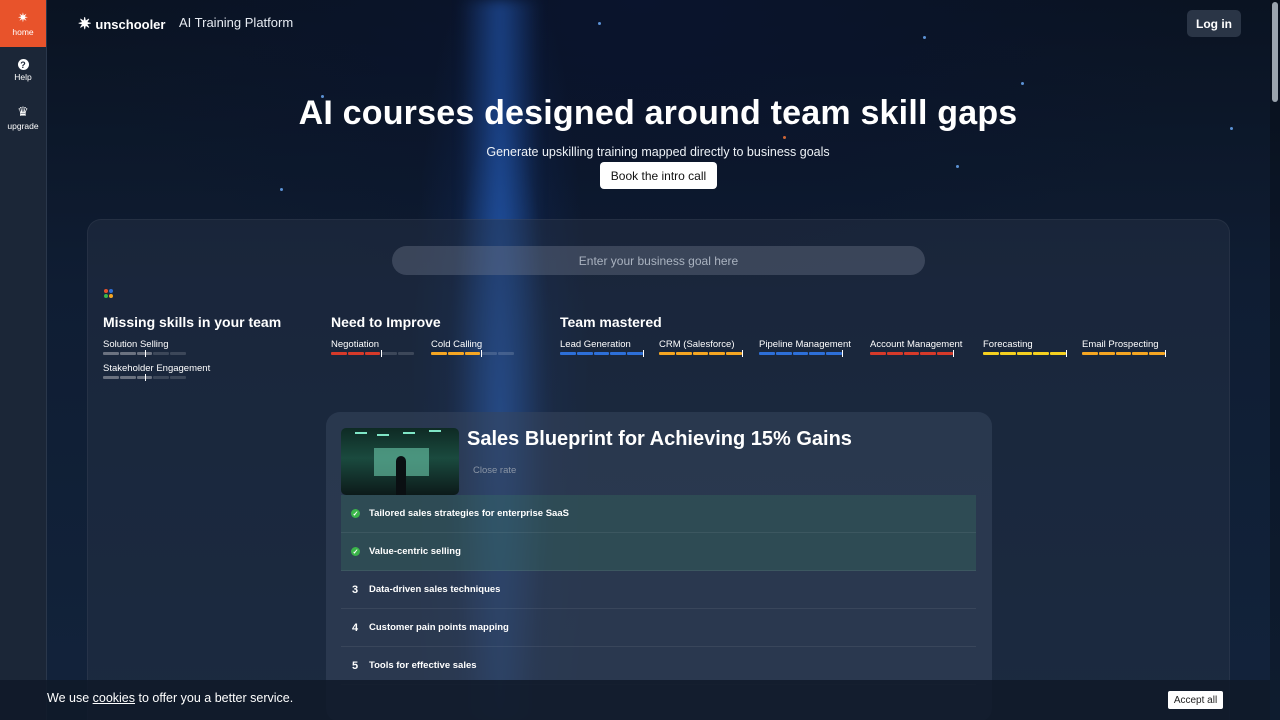 This screenshot has width=1280, height=720. Describe the element at coordinates (658, 590) in the screenshot. I see `lesson-row: 3 Data-driven sales techniques` at that location.